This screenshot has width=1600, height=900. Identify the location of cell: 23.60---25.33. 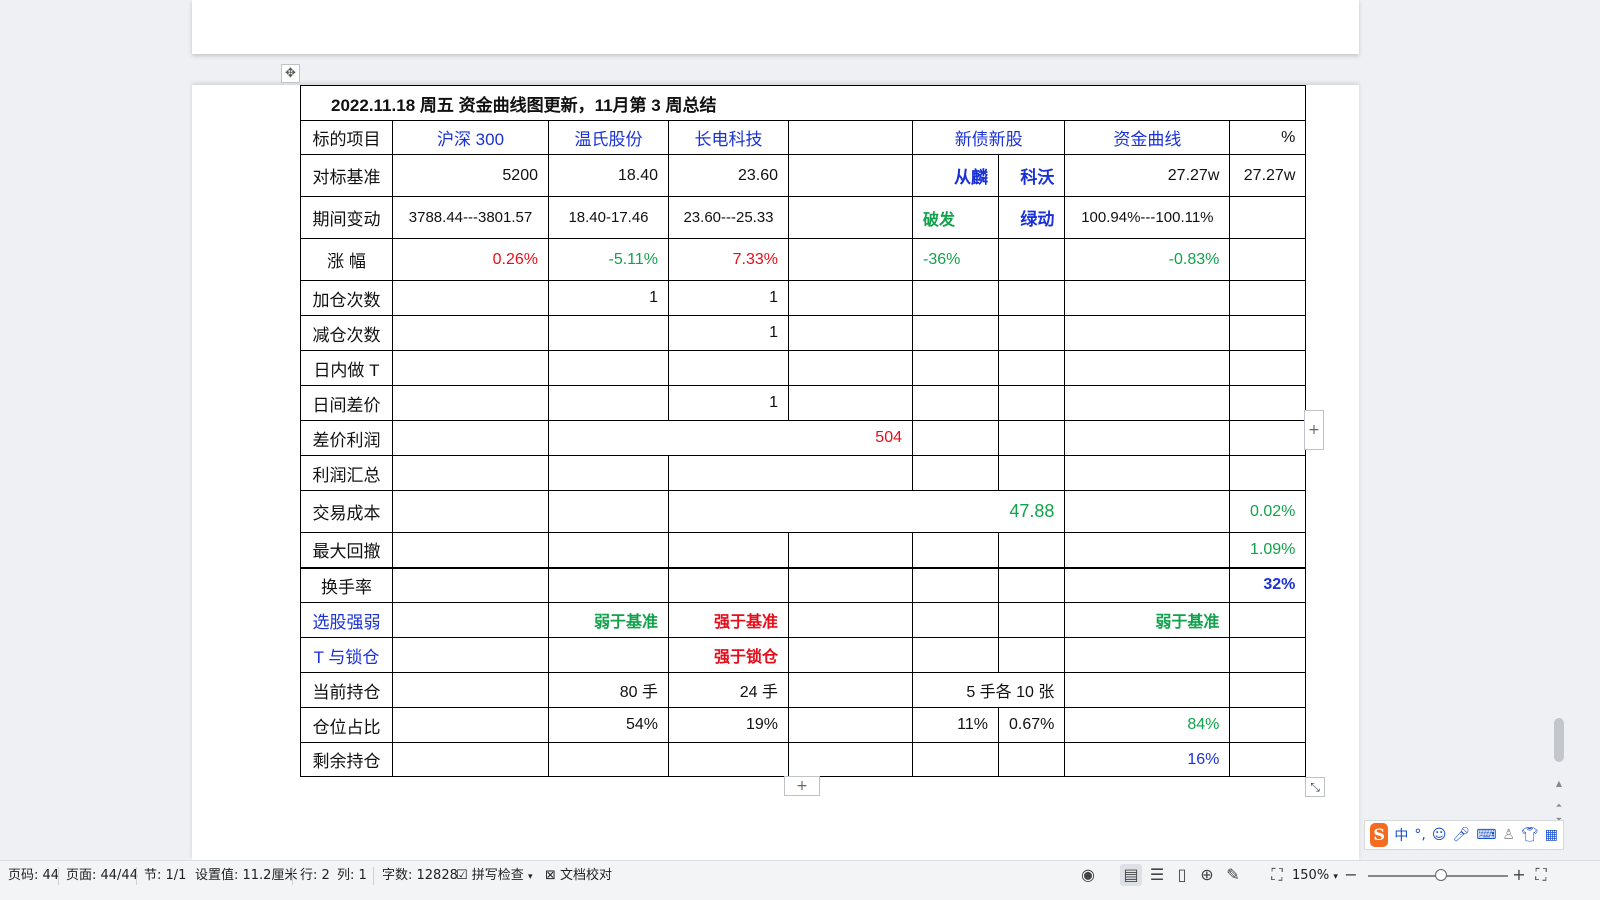
(728, 217).